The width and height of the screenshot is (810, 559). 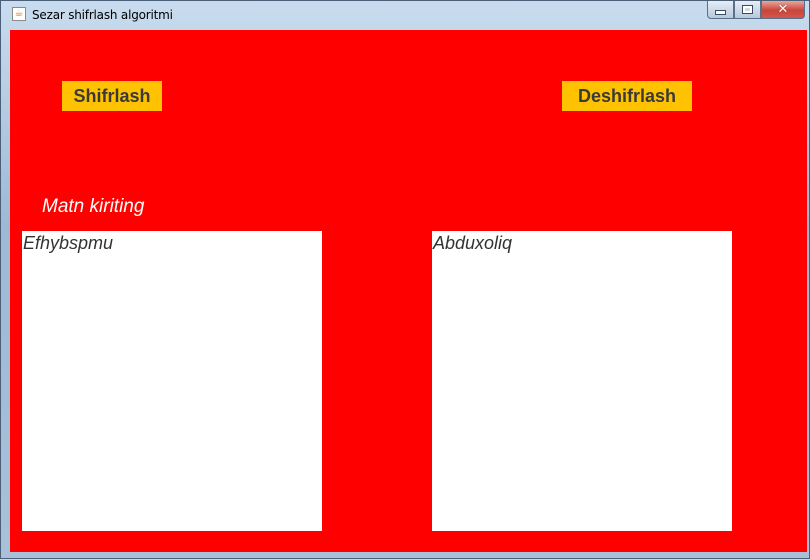 I want to click on maximize-icon, so click(x=747, y=9).